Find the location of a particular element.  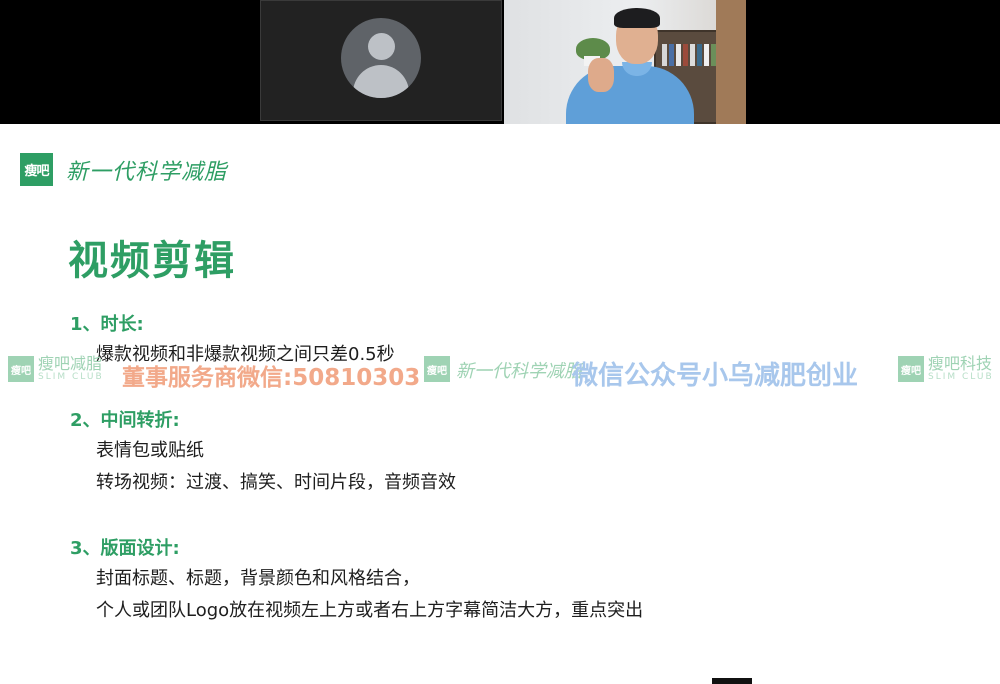

section-line: 封面标题、标题，背景颜色和风格结合， is located at coordinates (258, 578).